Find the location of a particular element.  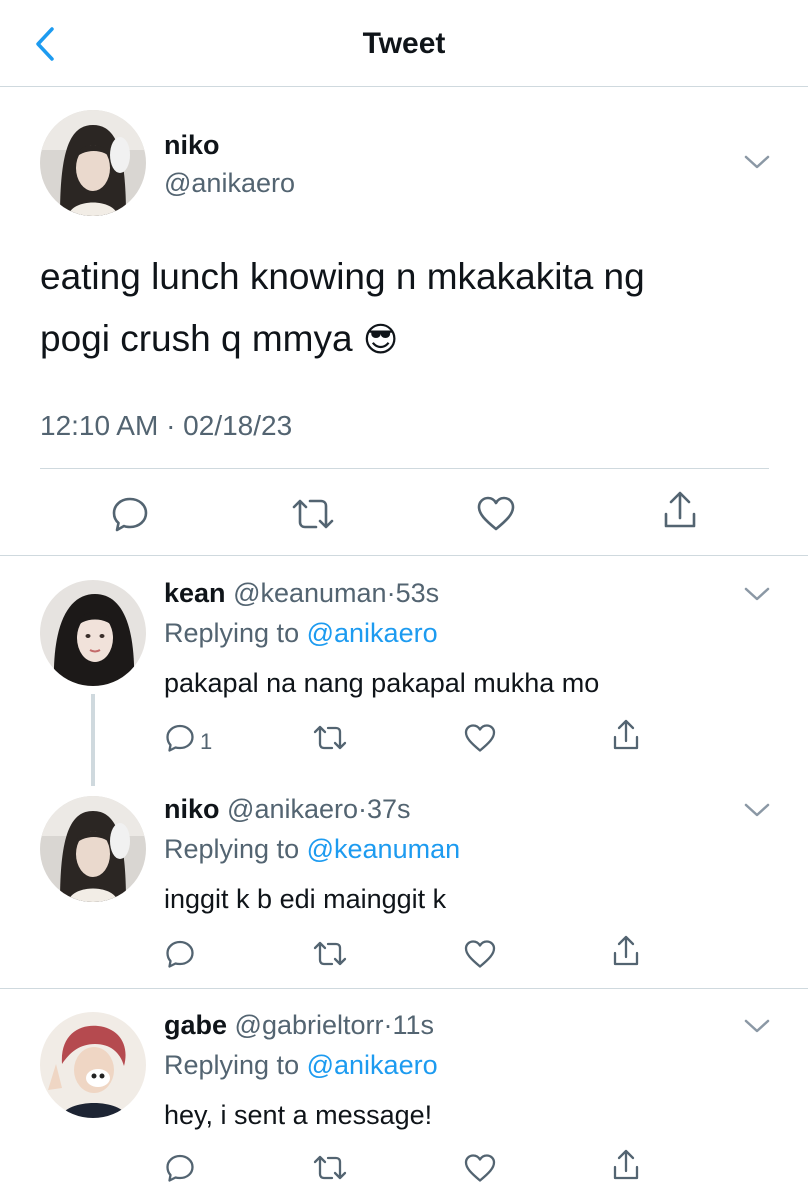

reply-time: 53s is located at coordinates (417, 593).